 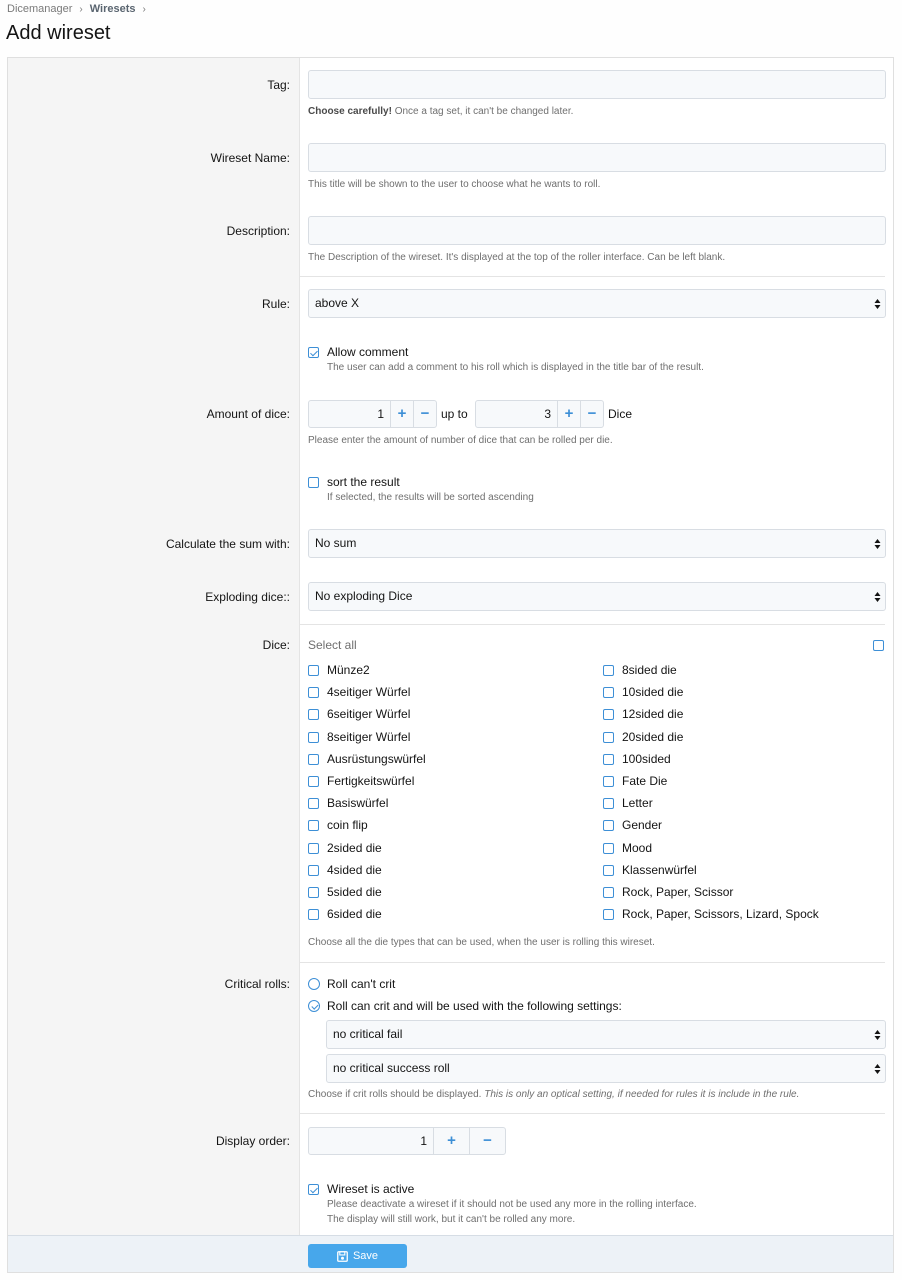 What do you see at coordinates (637, 803) in the screenshot?
I see `dice-option-label: Letter` at bounding box center [637, 803].